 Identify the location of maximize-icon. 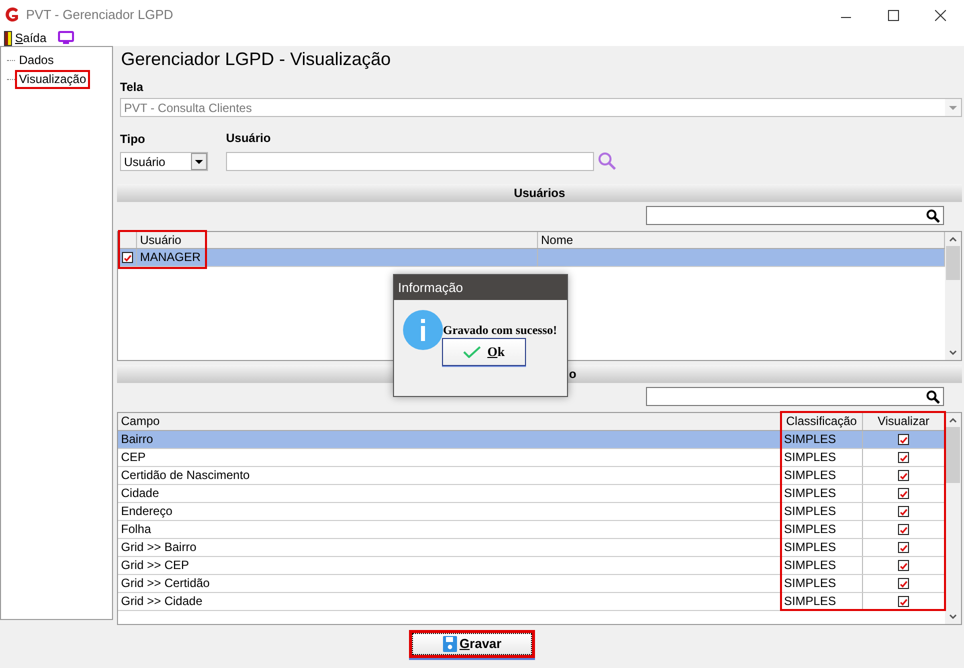
(893, 15).